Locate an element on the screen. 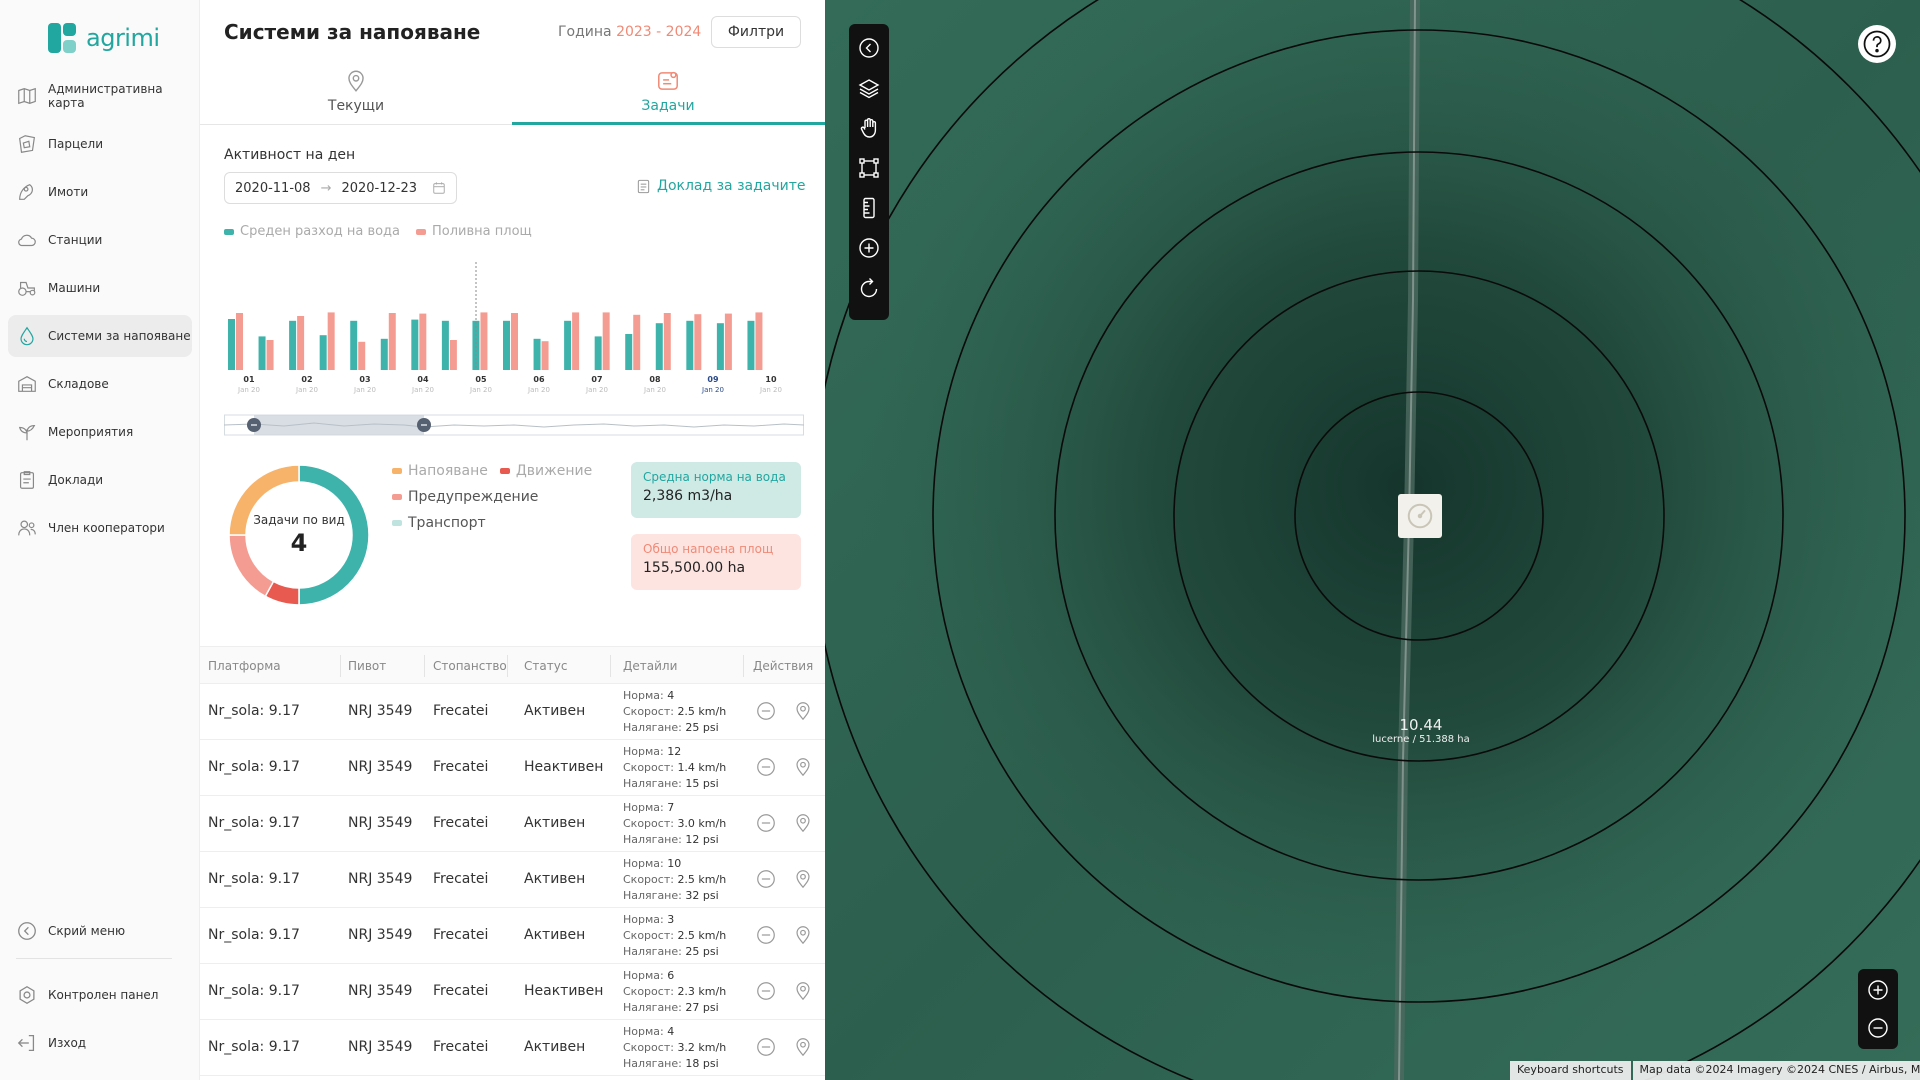 This screenshot has height=1080, width=1920. date-from: 2020-11-08 is located at coordinates (273, 188).